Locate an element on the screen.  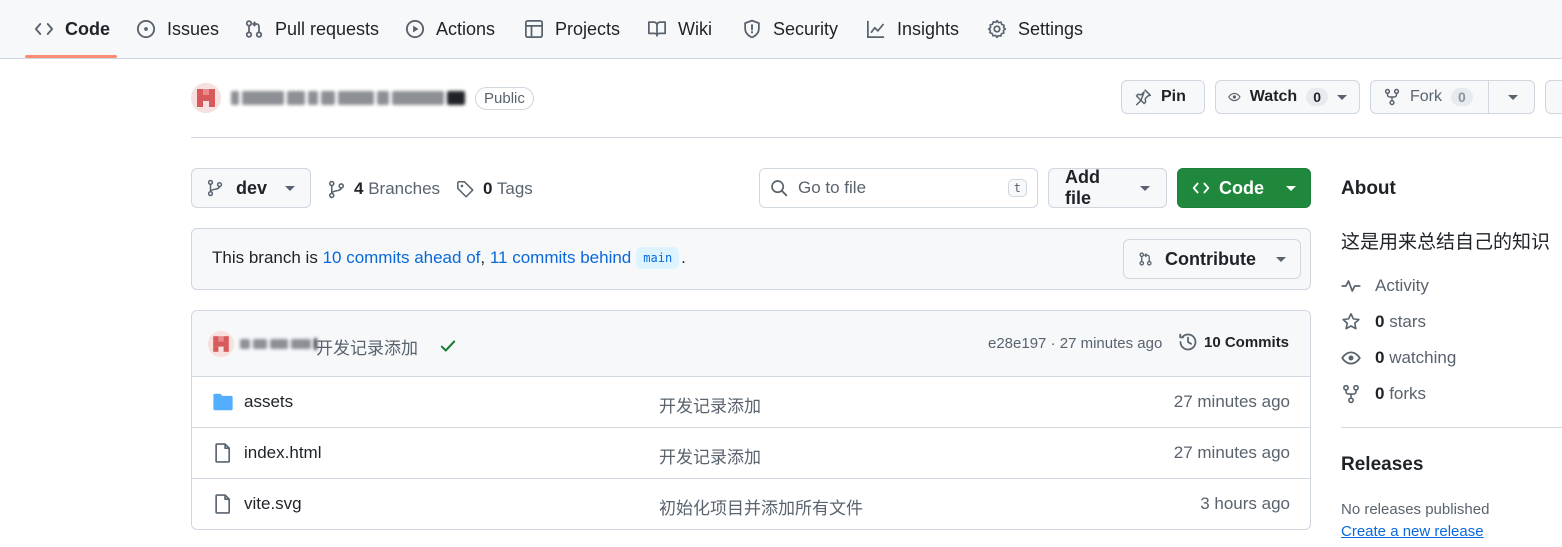
contribute-label: Contribute is located at coordinates (1210, 258).